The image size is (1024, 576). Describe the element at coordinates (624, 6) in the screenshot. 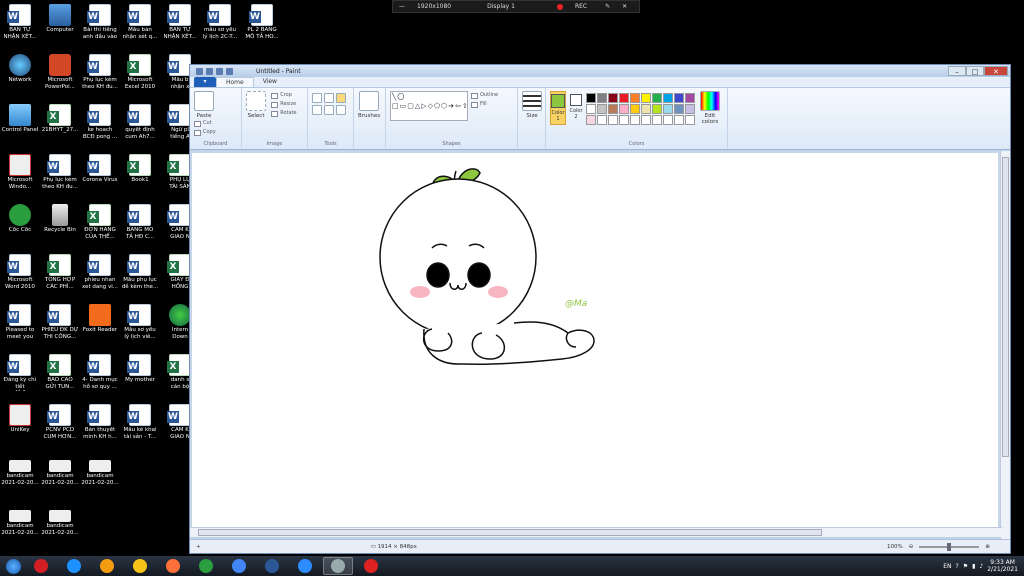

I see `close-icon: ✕` at that location.